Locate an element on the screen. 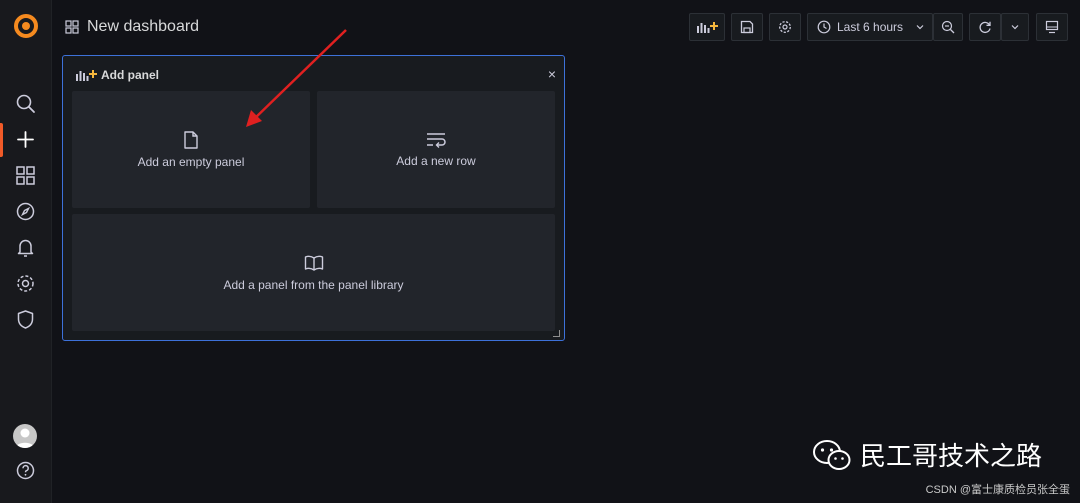  dashboards-icon is located at coordinates (25, 175).